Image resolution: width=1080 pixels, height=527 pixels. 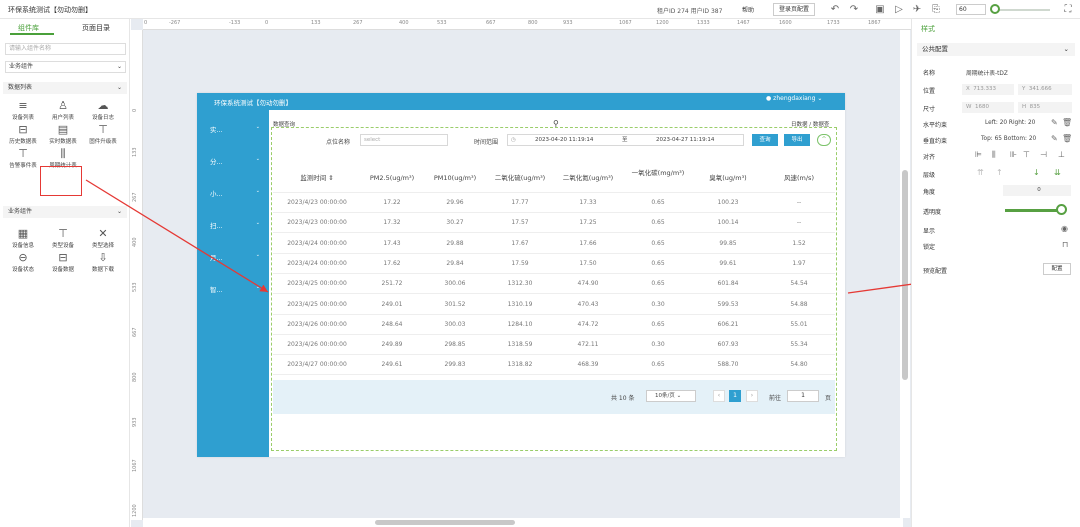 I want to click on align-label: 对齐, so click(x=929, y=157).